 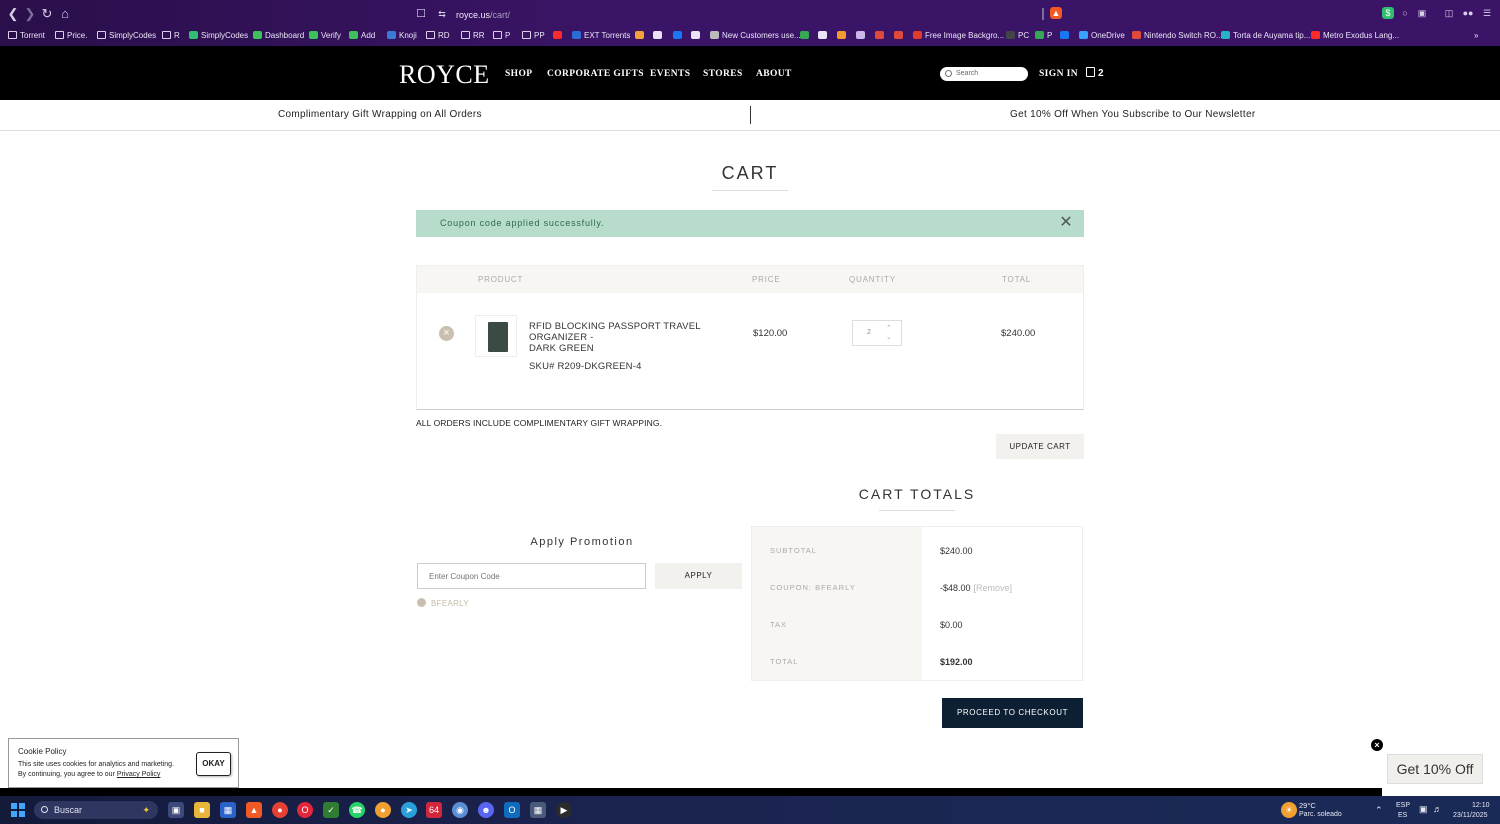 I want to click on globe-app-icon: ◉, so click(x=460, y=810).